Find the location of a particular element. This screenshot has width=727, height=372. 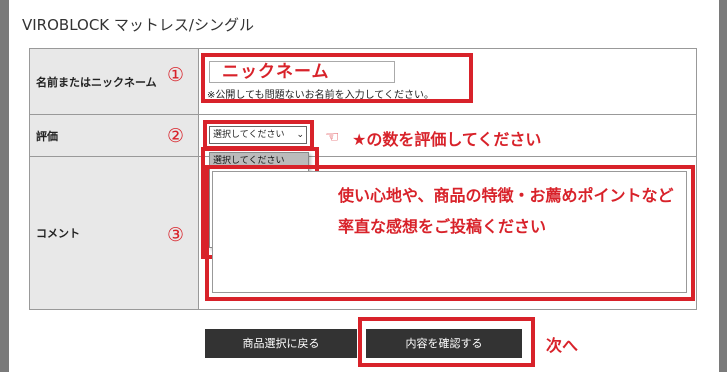

comment-hint-text: 使い心地や、商品の特徴・お薦めポイントなど率直な感想をご投稿ください is located at coordinates (506, 211).